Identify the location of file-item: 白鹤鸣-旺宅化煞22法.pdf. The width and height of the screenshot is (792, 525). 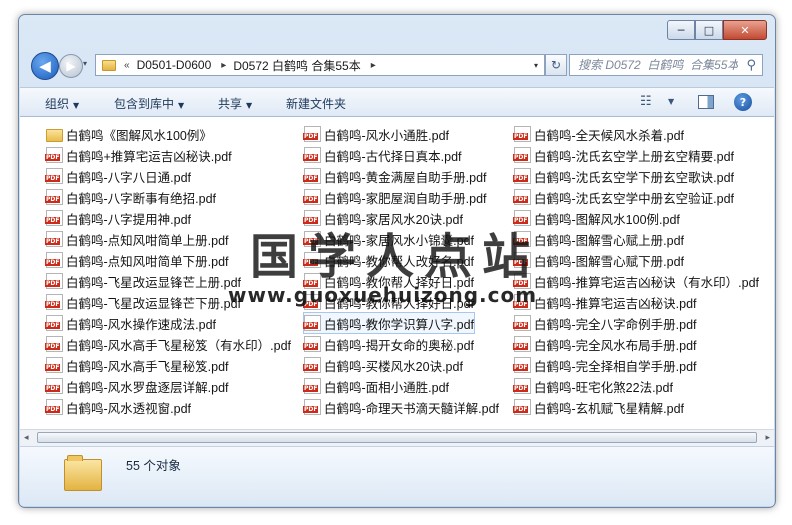
(593, 386).